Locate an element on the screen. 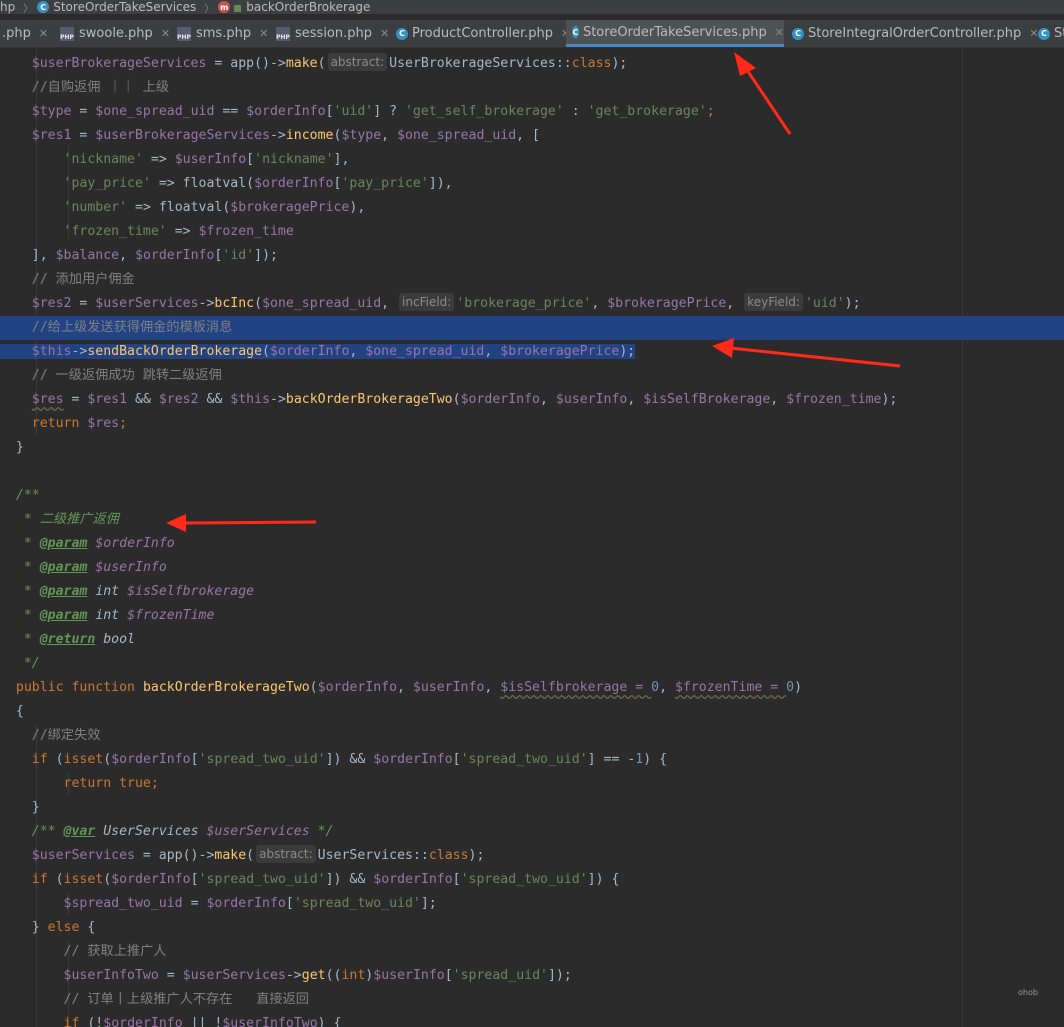 The height and width of the screenshot is (1027, 1064). code-line: // 订单丨上级推广人不存在 直接返回 is located at coordinates (532, 1000).